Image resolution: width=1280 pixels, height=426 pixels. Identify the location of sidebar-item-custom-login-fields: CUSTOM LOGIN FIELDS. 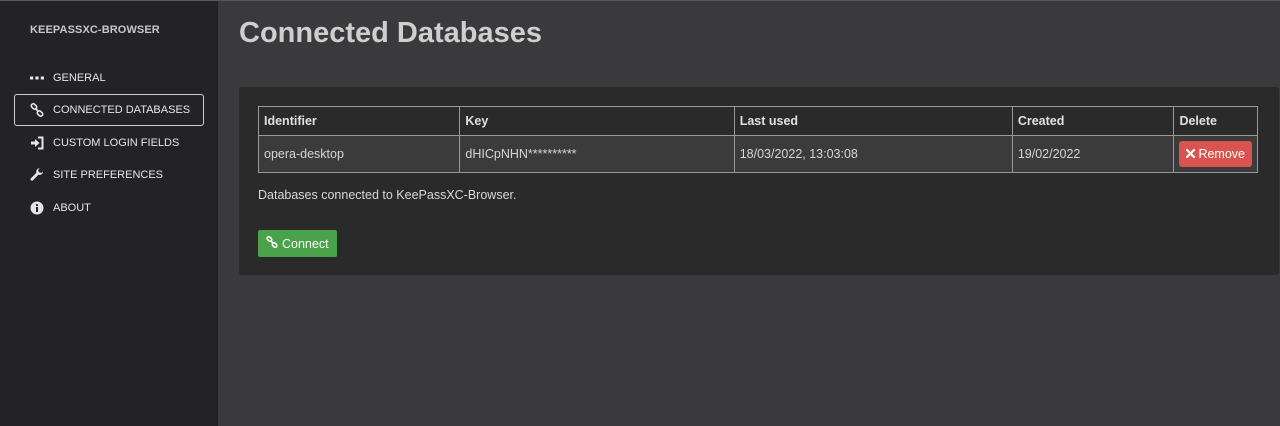
(109, 143).